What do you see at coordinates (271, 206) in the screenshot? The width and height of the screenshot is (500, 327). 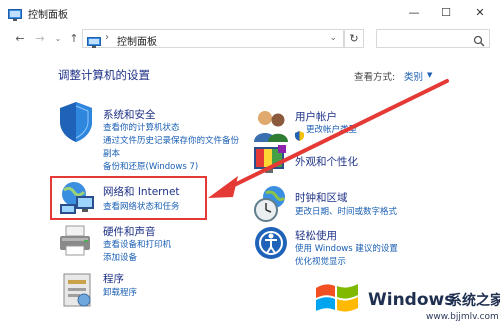 I see `clock-icon` at bounding box center [271, 206].